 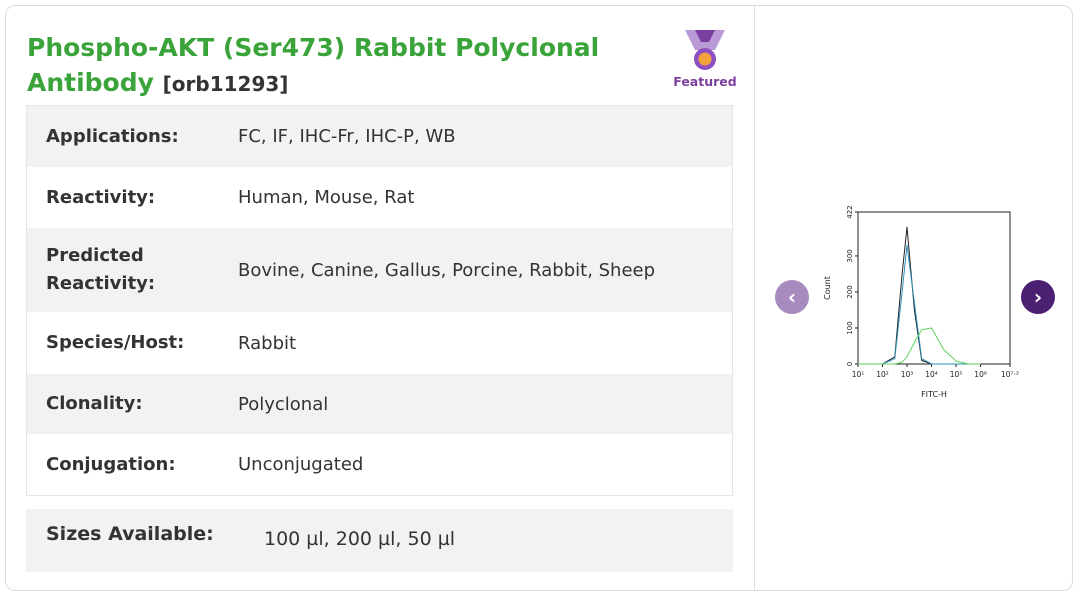 I want to click on x-tick-label: 10², so click(x=882, y=374).